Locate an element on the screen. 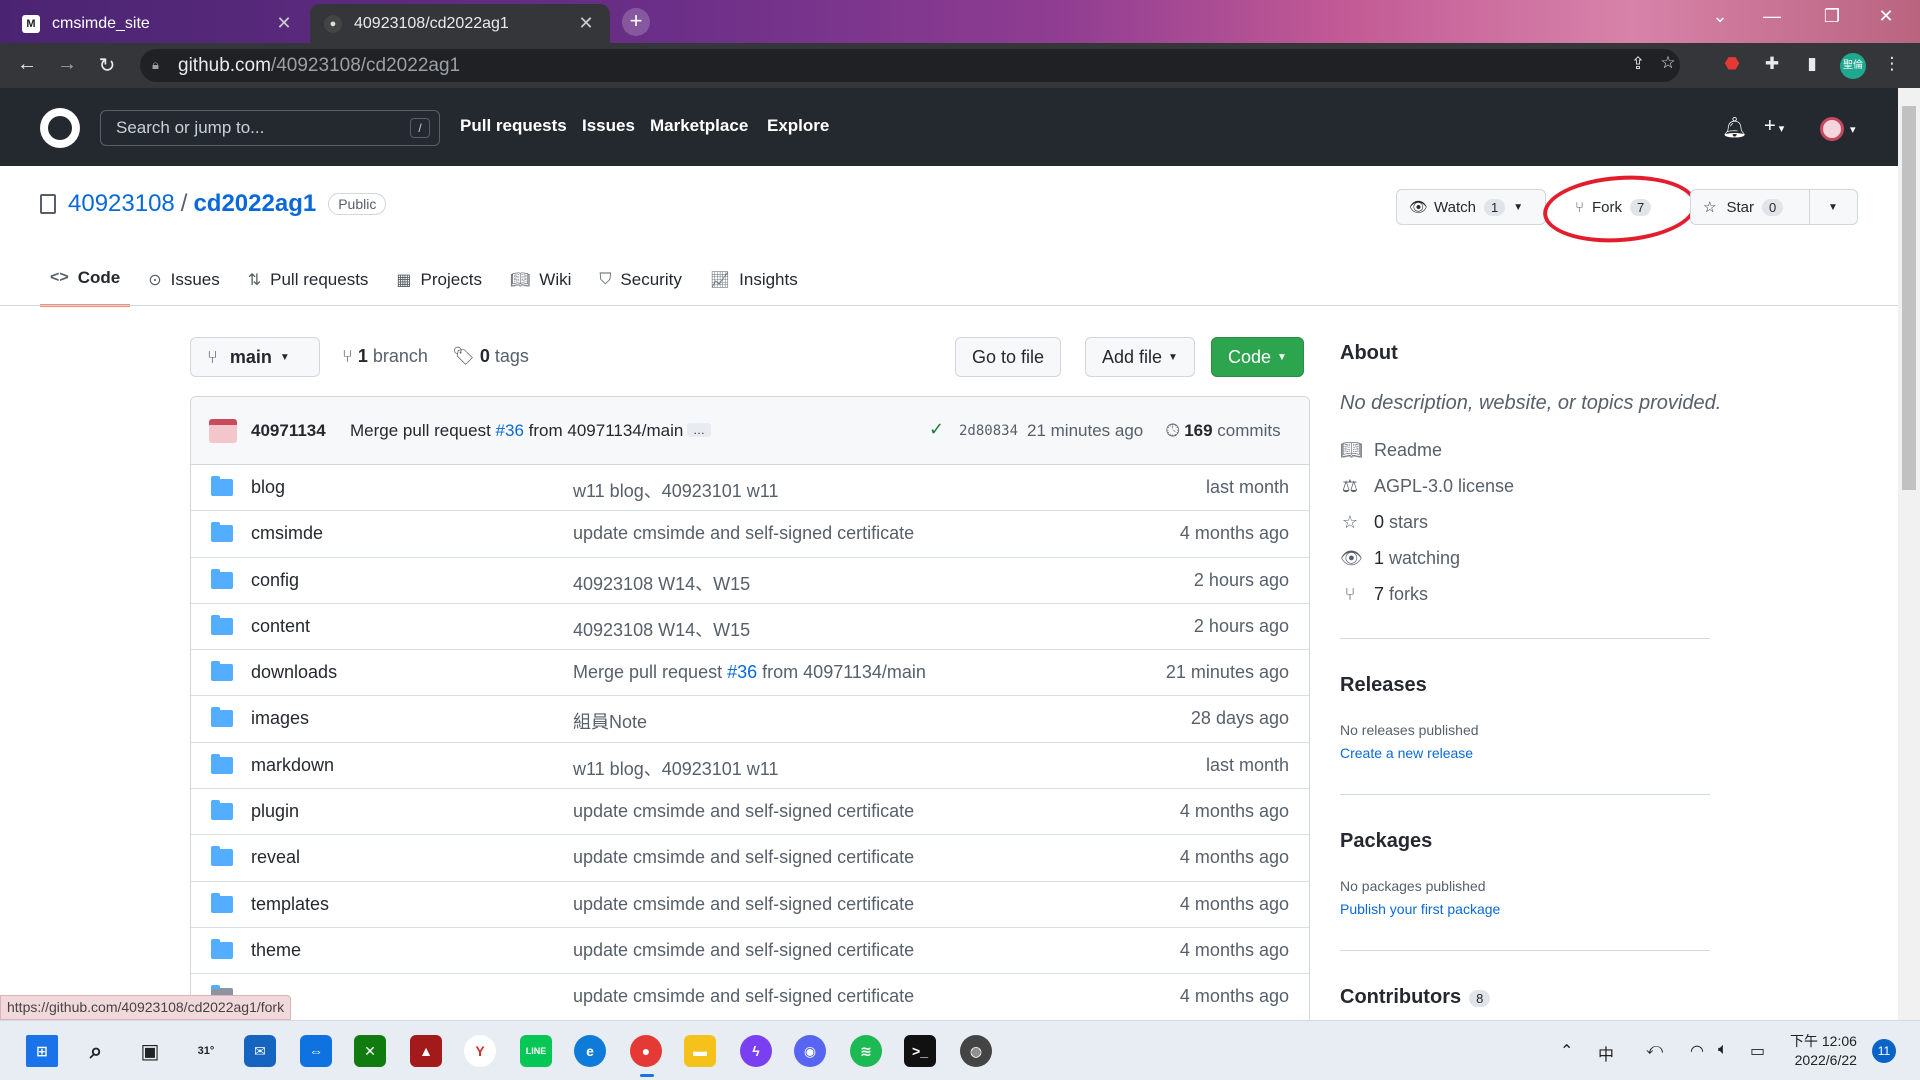  file-explorer-icon: ▬ is located at coordinates (700, 1051).